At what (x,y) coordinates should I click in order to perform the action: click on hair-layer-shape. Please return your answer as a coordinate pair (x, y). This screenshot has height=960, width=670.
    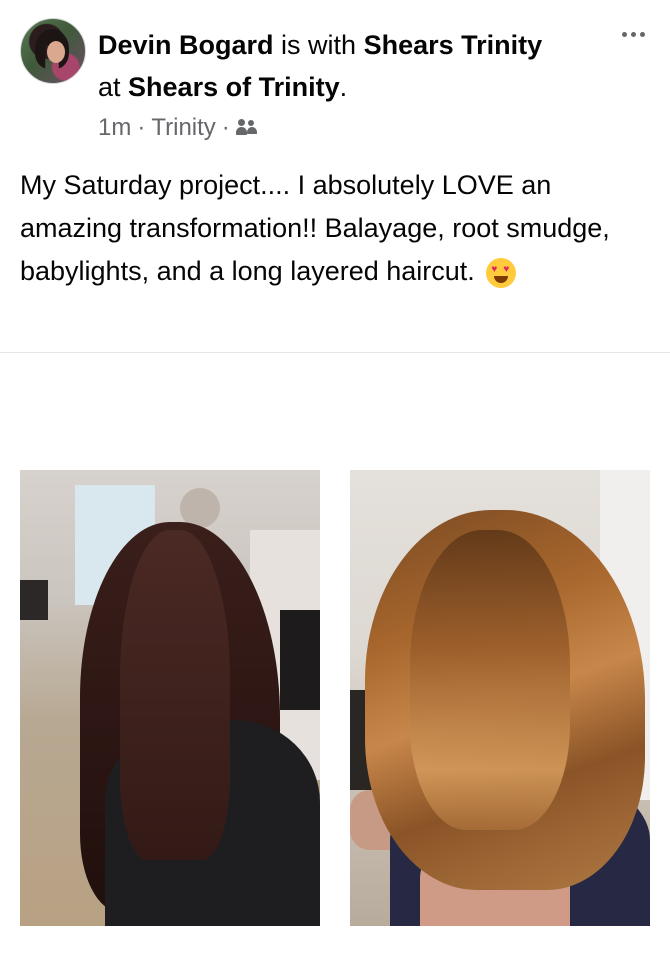
    Looking at the image, I should click on (490, 680).